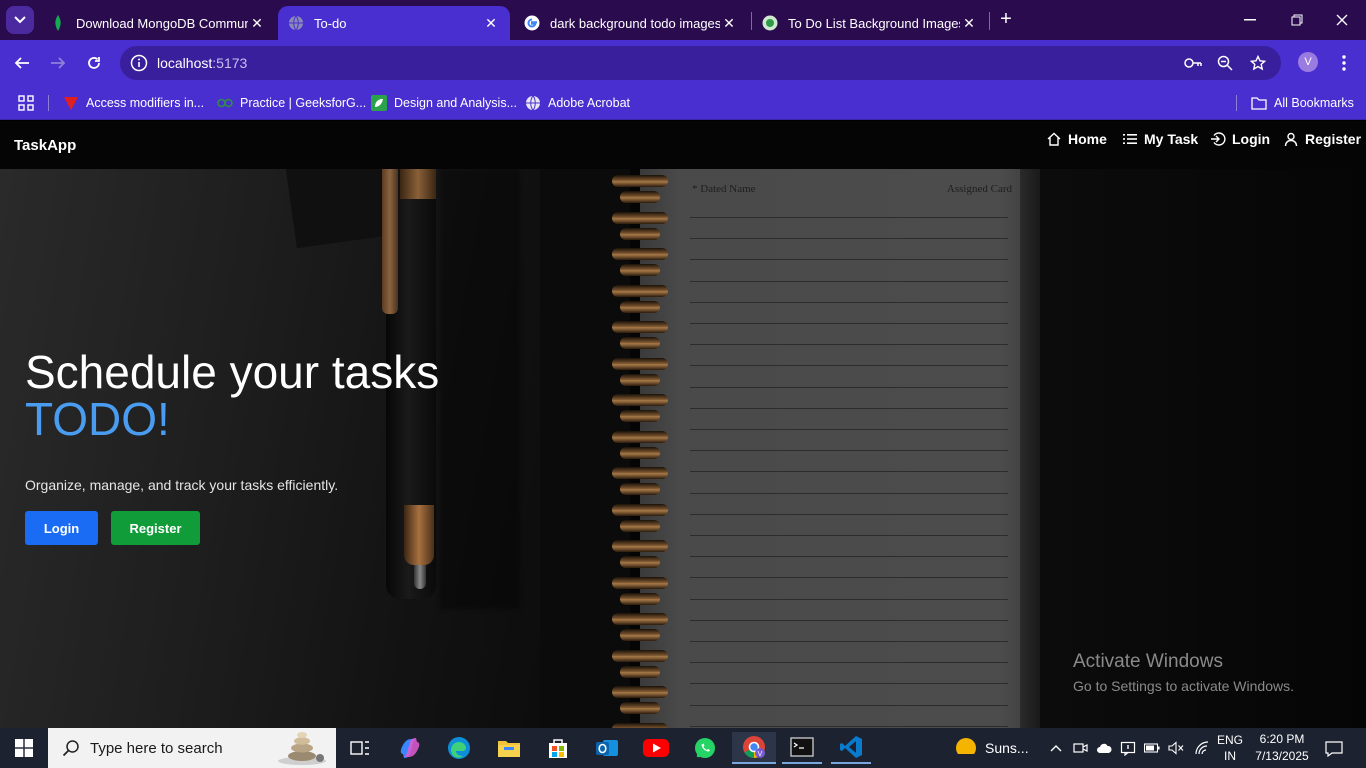 This screenshot has height=768, width=1366. Describe the element at coordinates (1251, 139) in the screenshot. I see `nav-label: Login` at that location.